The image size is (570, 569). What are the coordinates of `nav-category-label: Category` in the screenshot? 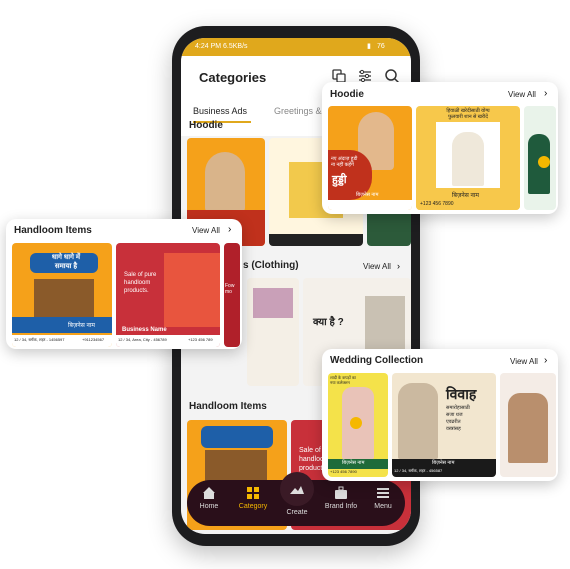 It's located at (253, 506).